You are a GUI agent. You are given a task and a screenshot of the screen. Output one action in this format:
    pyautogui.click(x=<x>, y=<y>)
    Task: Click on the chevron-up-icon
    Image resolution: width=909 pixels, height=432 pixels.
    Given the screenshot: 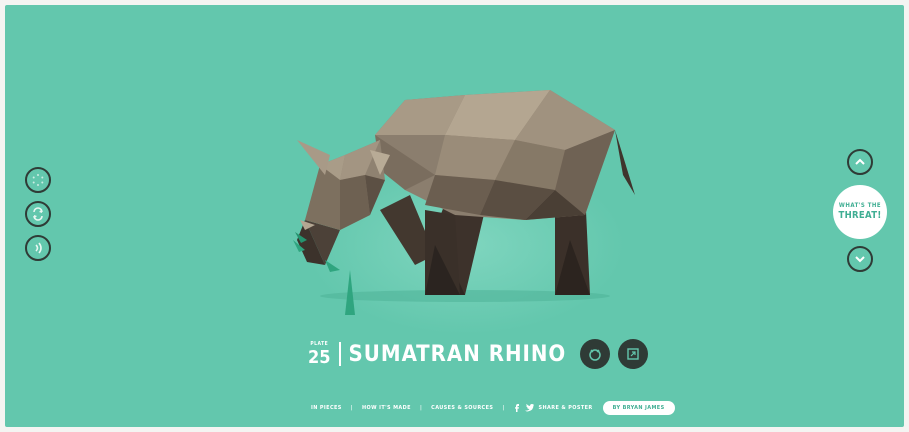 What is the action you would take?
    pyautogui.click(x=860, y=161)
    